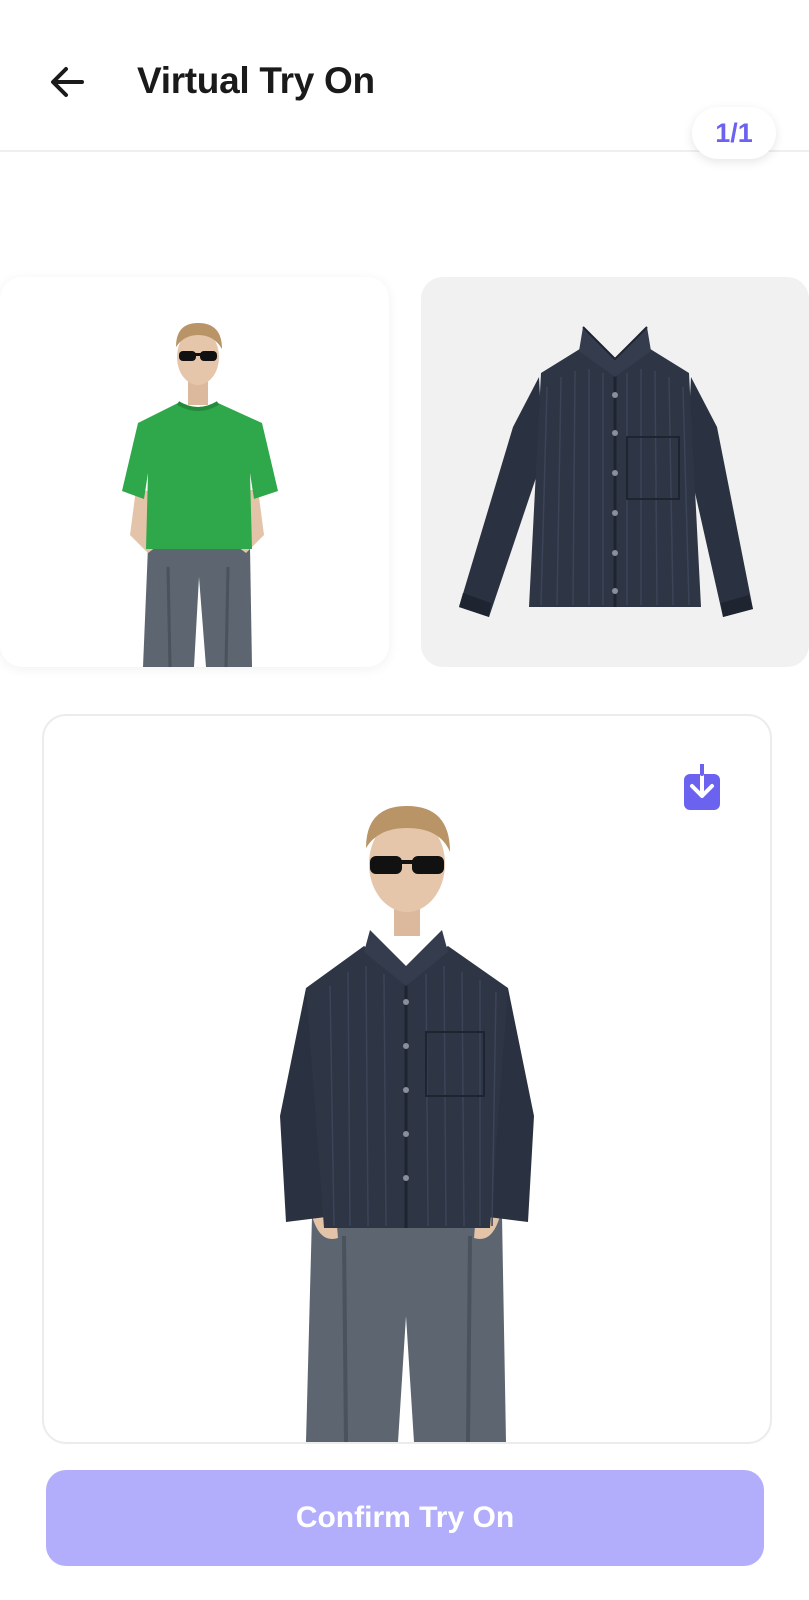  What do you see at coordinates (734, 133) in the screenshot?
I see `image-counter-badge: 1/1` at bounding box center [734, 133].